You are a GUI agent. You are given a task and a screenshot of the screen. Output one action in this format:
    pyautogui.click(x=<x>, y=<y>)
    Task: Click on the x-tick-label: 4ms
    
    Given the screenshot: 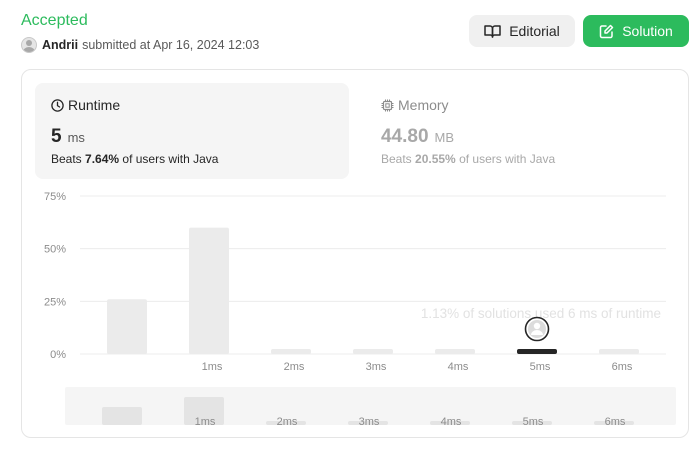 What is the action you would take?
    pyautogui.click(x=458, y=367)
    